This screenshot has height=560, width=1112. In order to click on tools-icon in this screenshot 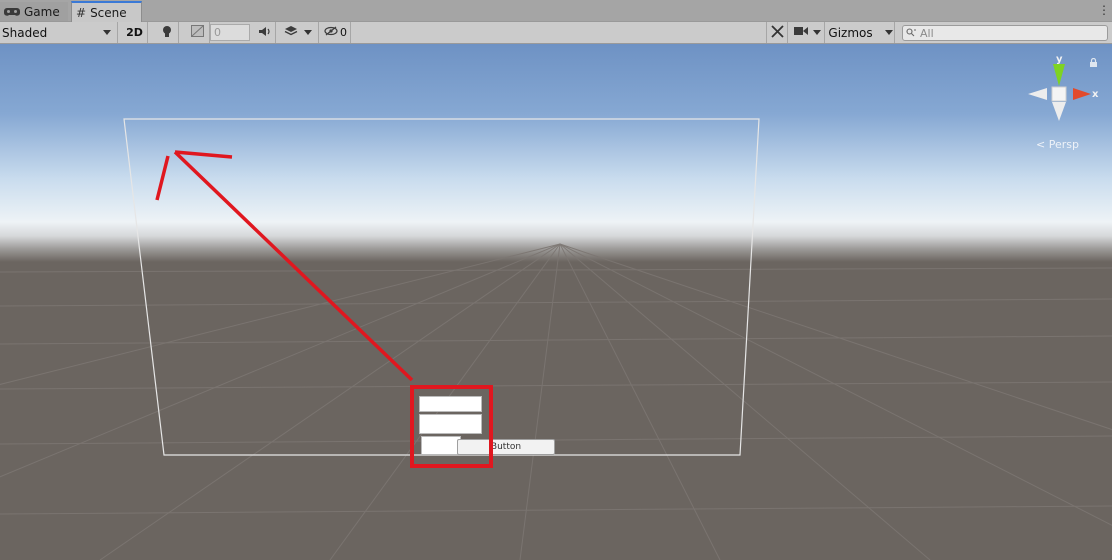, I will do `click(777, 32)`.